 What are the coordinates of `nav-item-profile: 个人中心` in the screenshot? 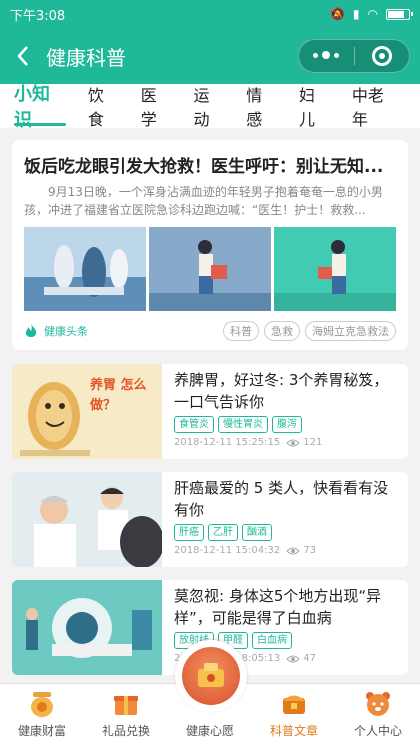 It's located at (378, 715).